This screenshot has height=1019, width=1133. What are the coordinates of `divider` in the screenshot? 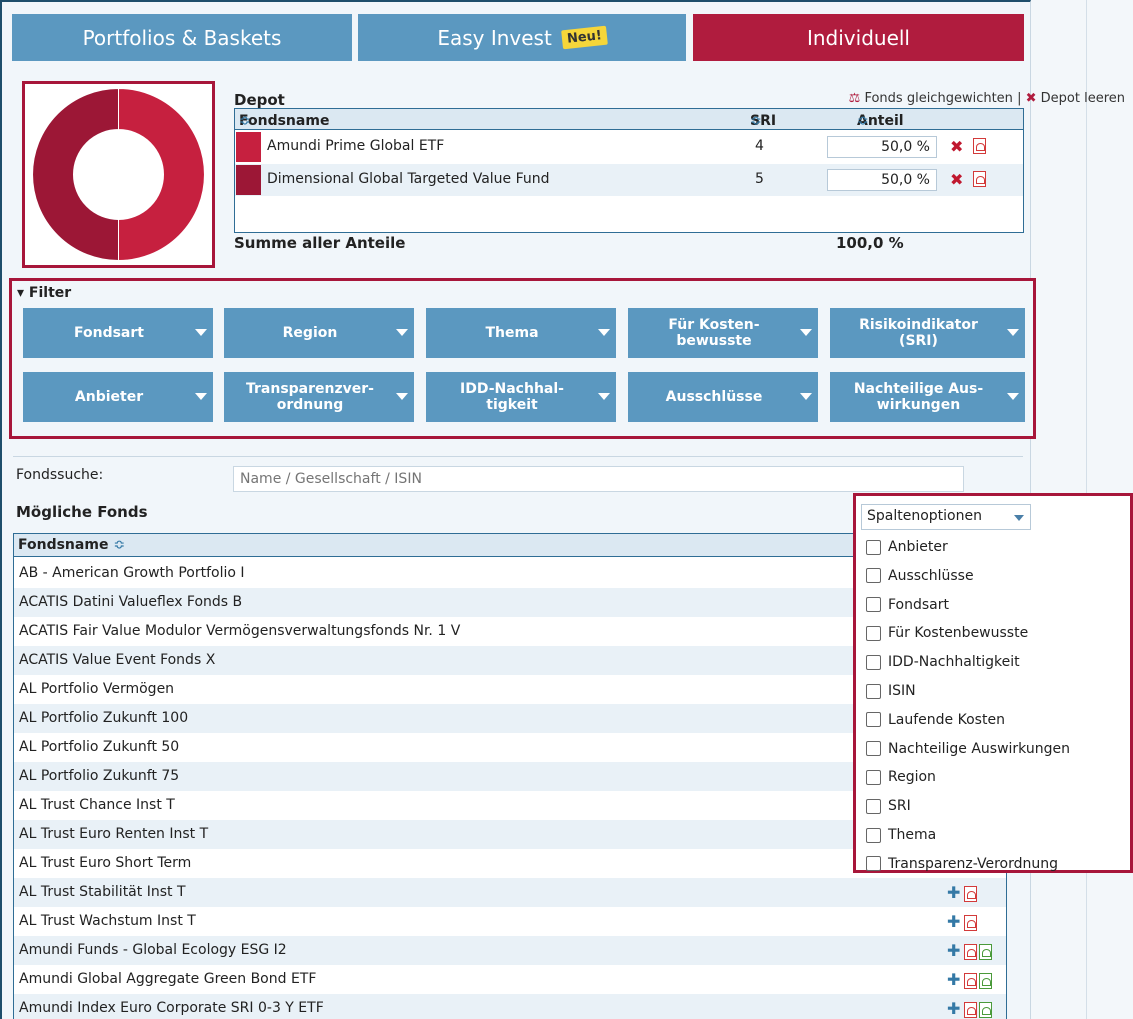 It's located at (518, 456).